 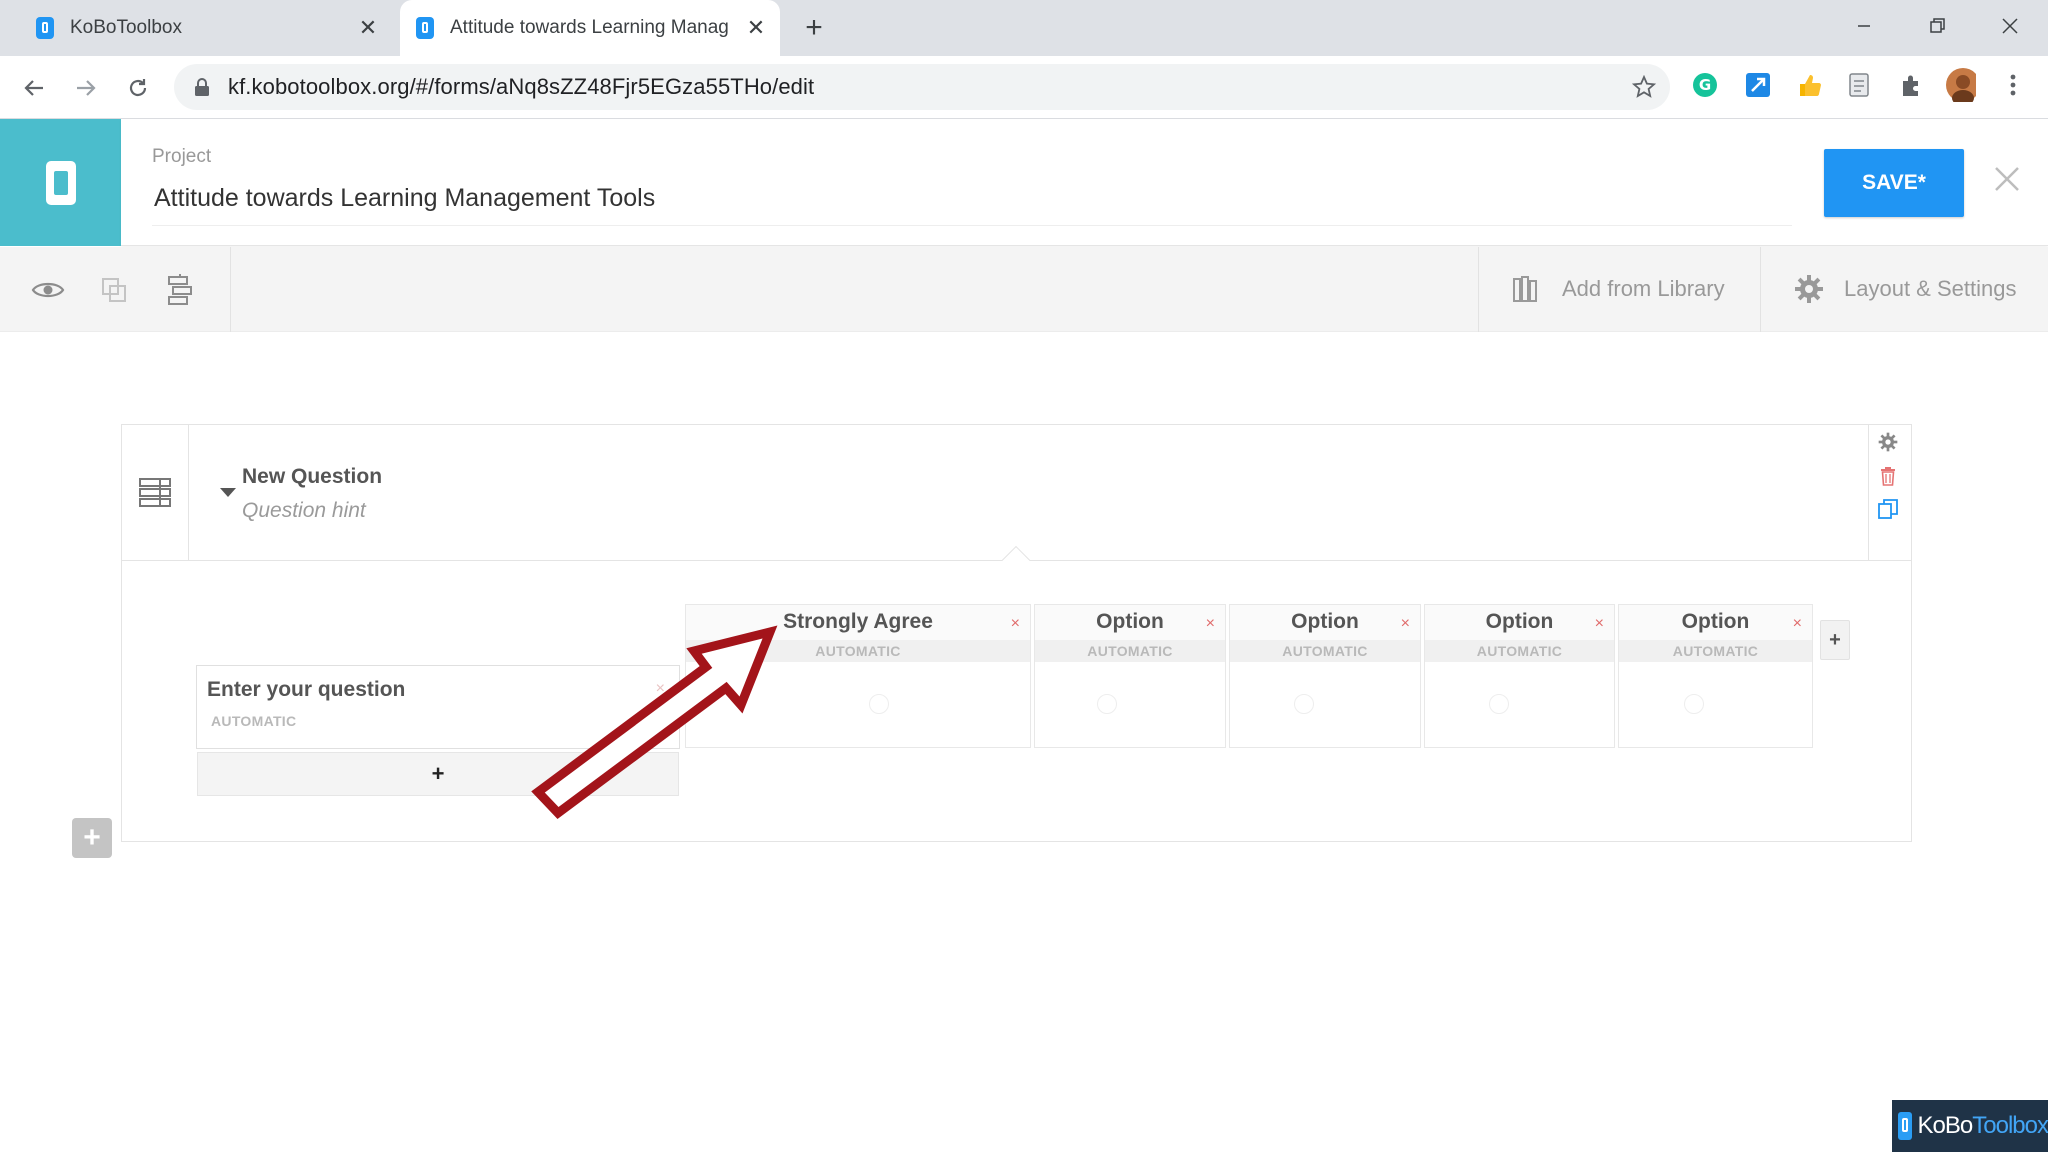 What do you see at coordinates (1024, 289) in the screenshot?
I see `builder-toolbar` at bounding box center [1024, 289].